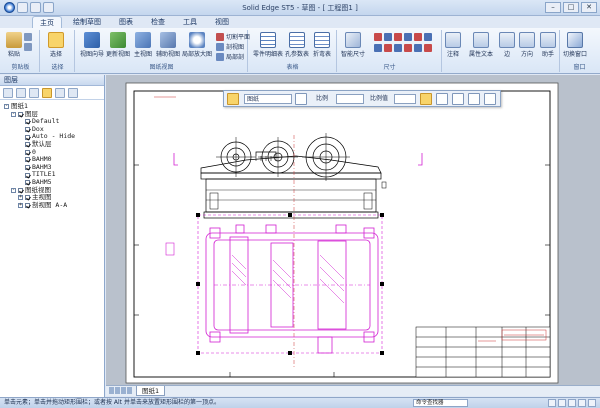 The height and width of the screenshot is (408, 600). Describe the element at coordinates (47, 93) in the screenshot. I see `active-layer-icon` at that location.